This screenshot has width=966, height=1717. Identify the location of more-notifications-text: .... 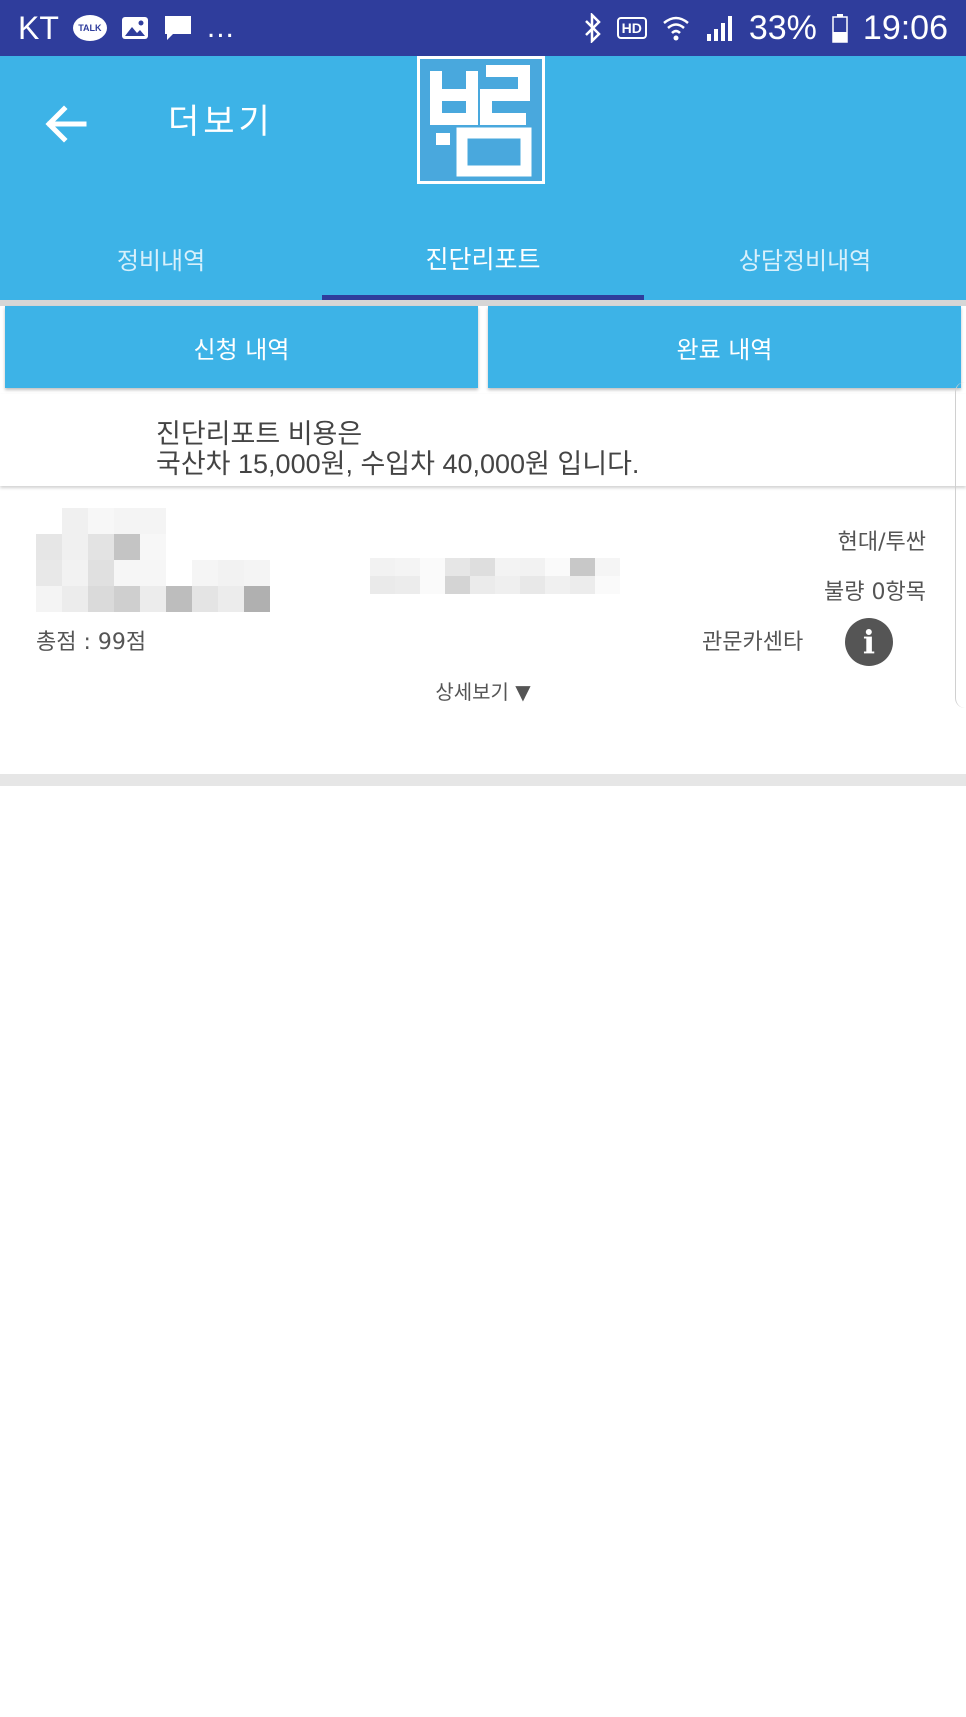
(220, 27).